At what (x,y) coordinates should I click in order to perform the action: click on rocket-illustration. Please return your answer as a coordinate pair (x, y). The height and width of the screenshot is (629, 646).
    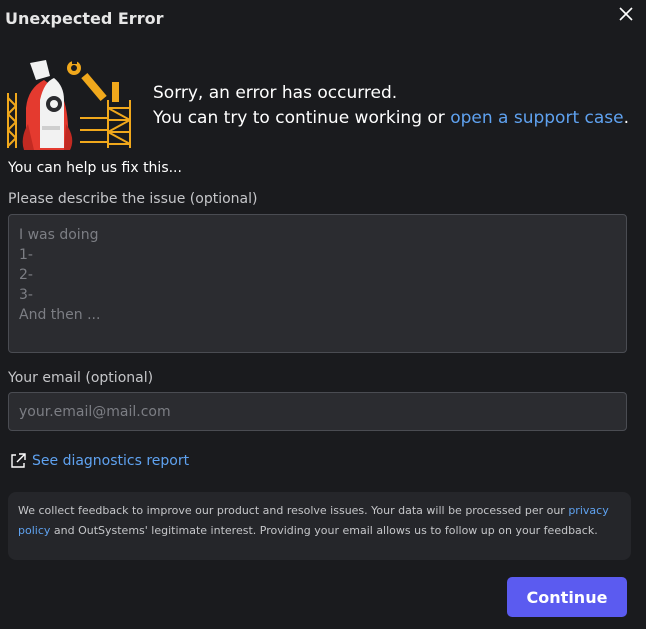
    Looking at the image, I should click on (69, 104).